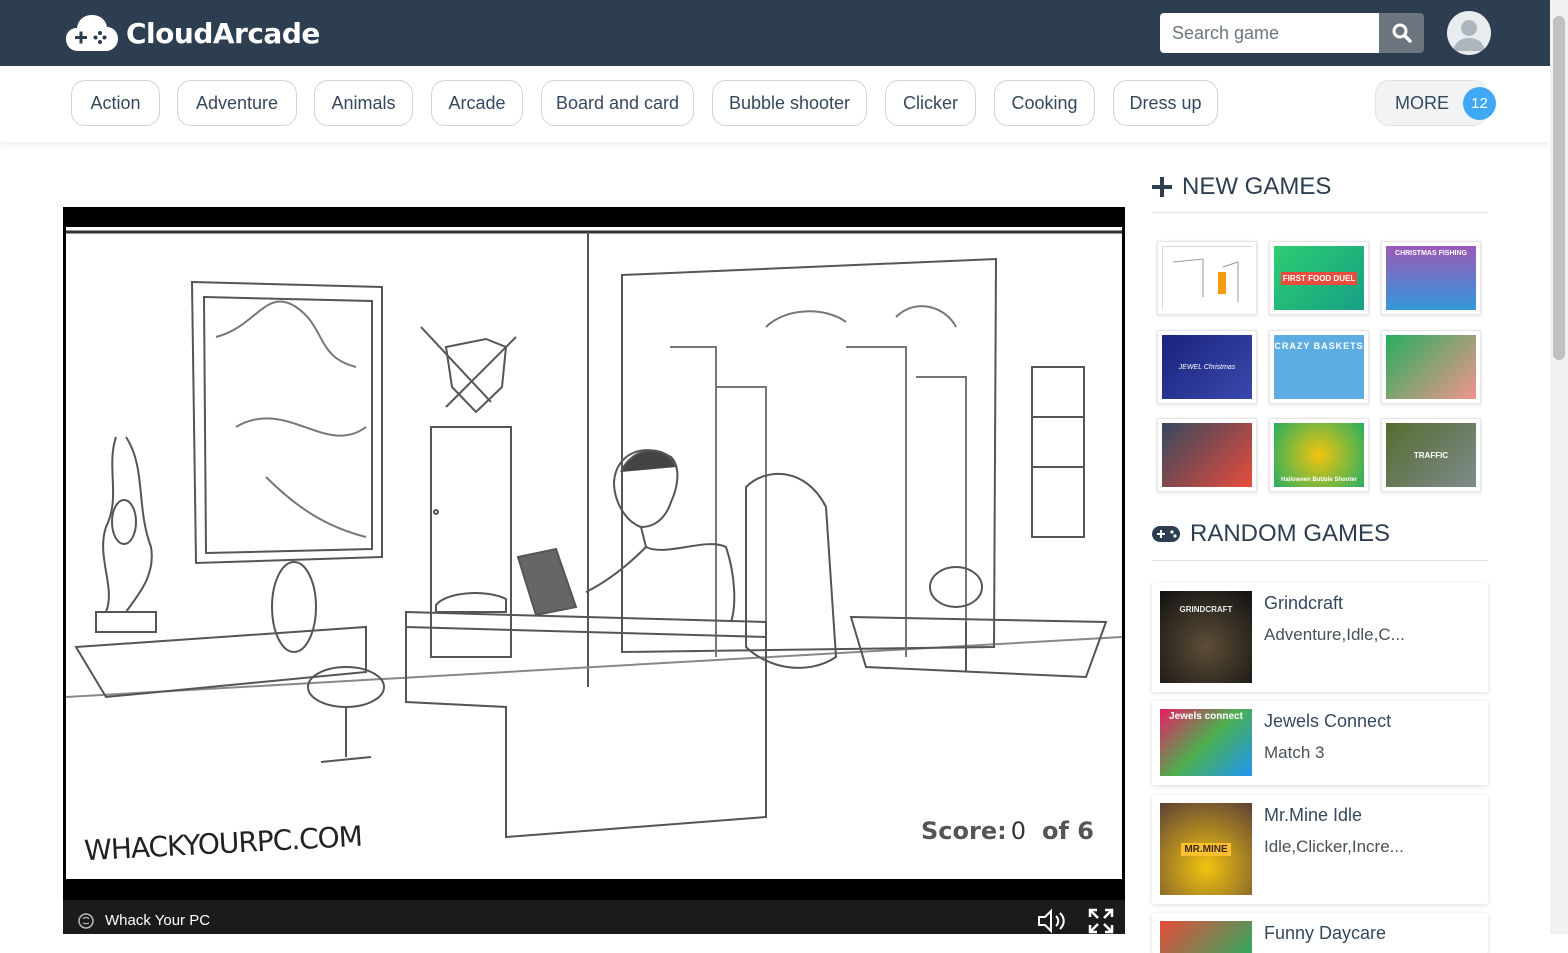 The image size is (1568, 953). Describe the element at coordinates (1166, 534) in the screenshot. I see `gamepad-icon` at that location.